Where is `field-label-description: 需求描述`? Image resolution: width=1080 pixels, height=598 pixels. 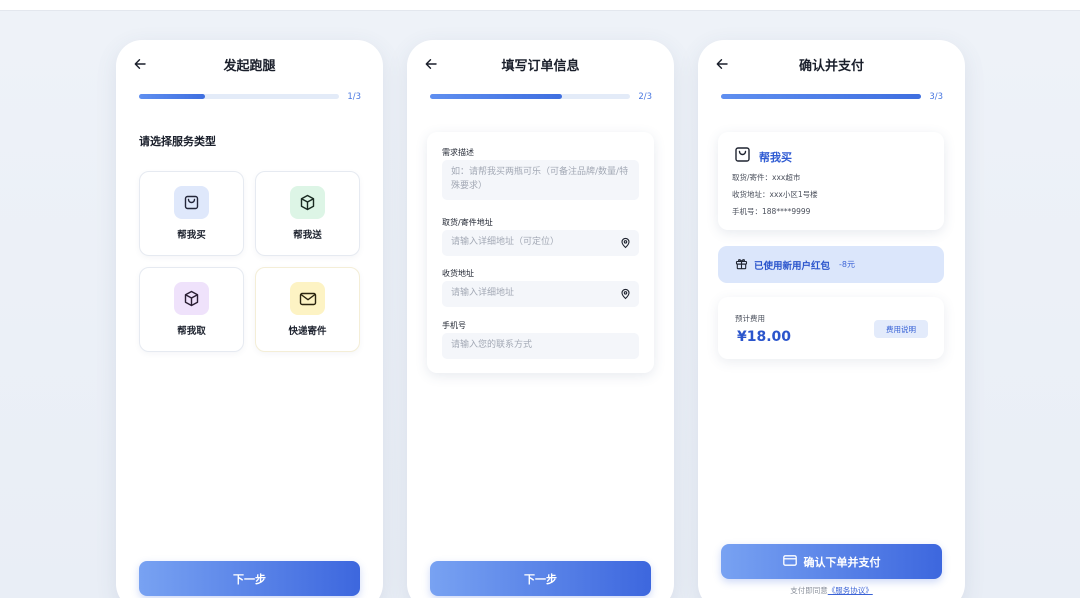
field-label-description: 需求描述 is located at coordinates (458, 152).